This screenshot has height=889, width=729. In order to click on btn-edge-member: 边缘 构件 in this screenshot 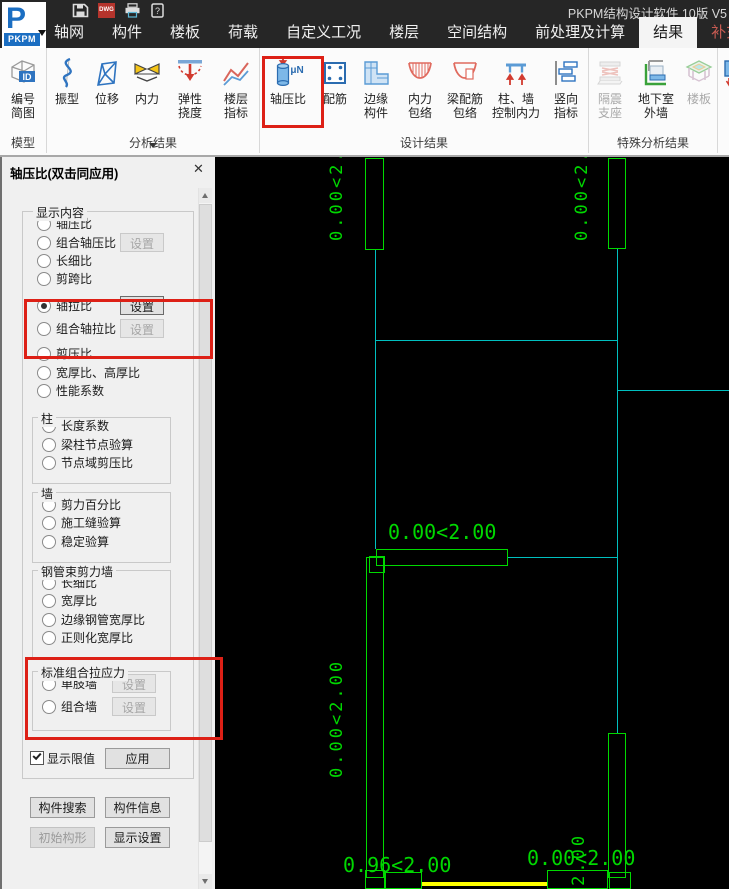, I will do `click(376, 93)`.